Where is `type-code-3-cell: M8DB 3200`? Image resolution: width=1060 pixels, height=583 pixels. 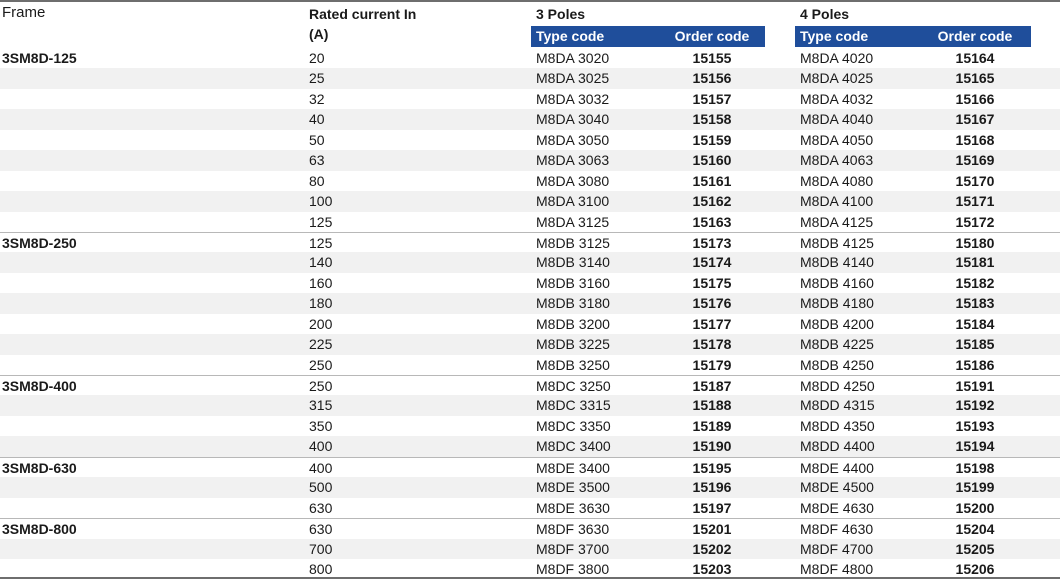 type-code-3-cell: M8DB 3200 is located at coordinates (573, 323).